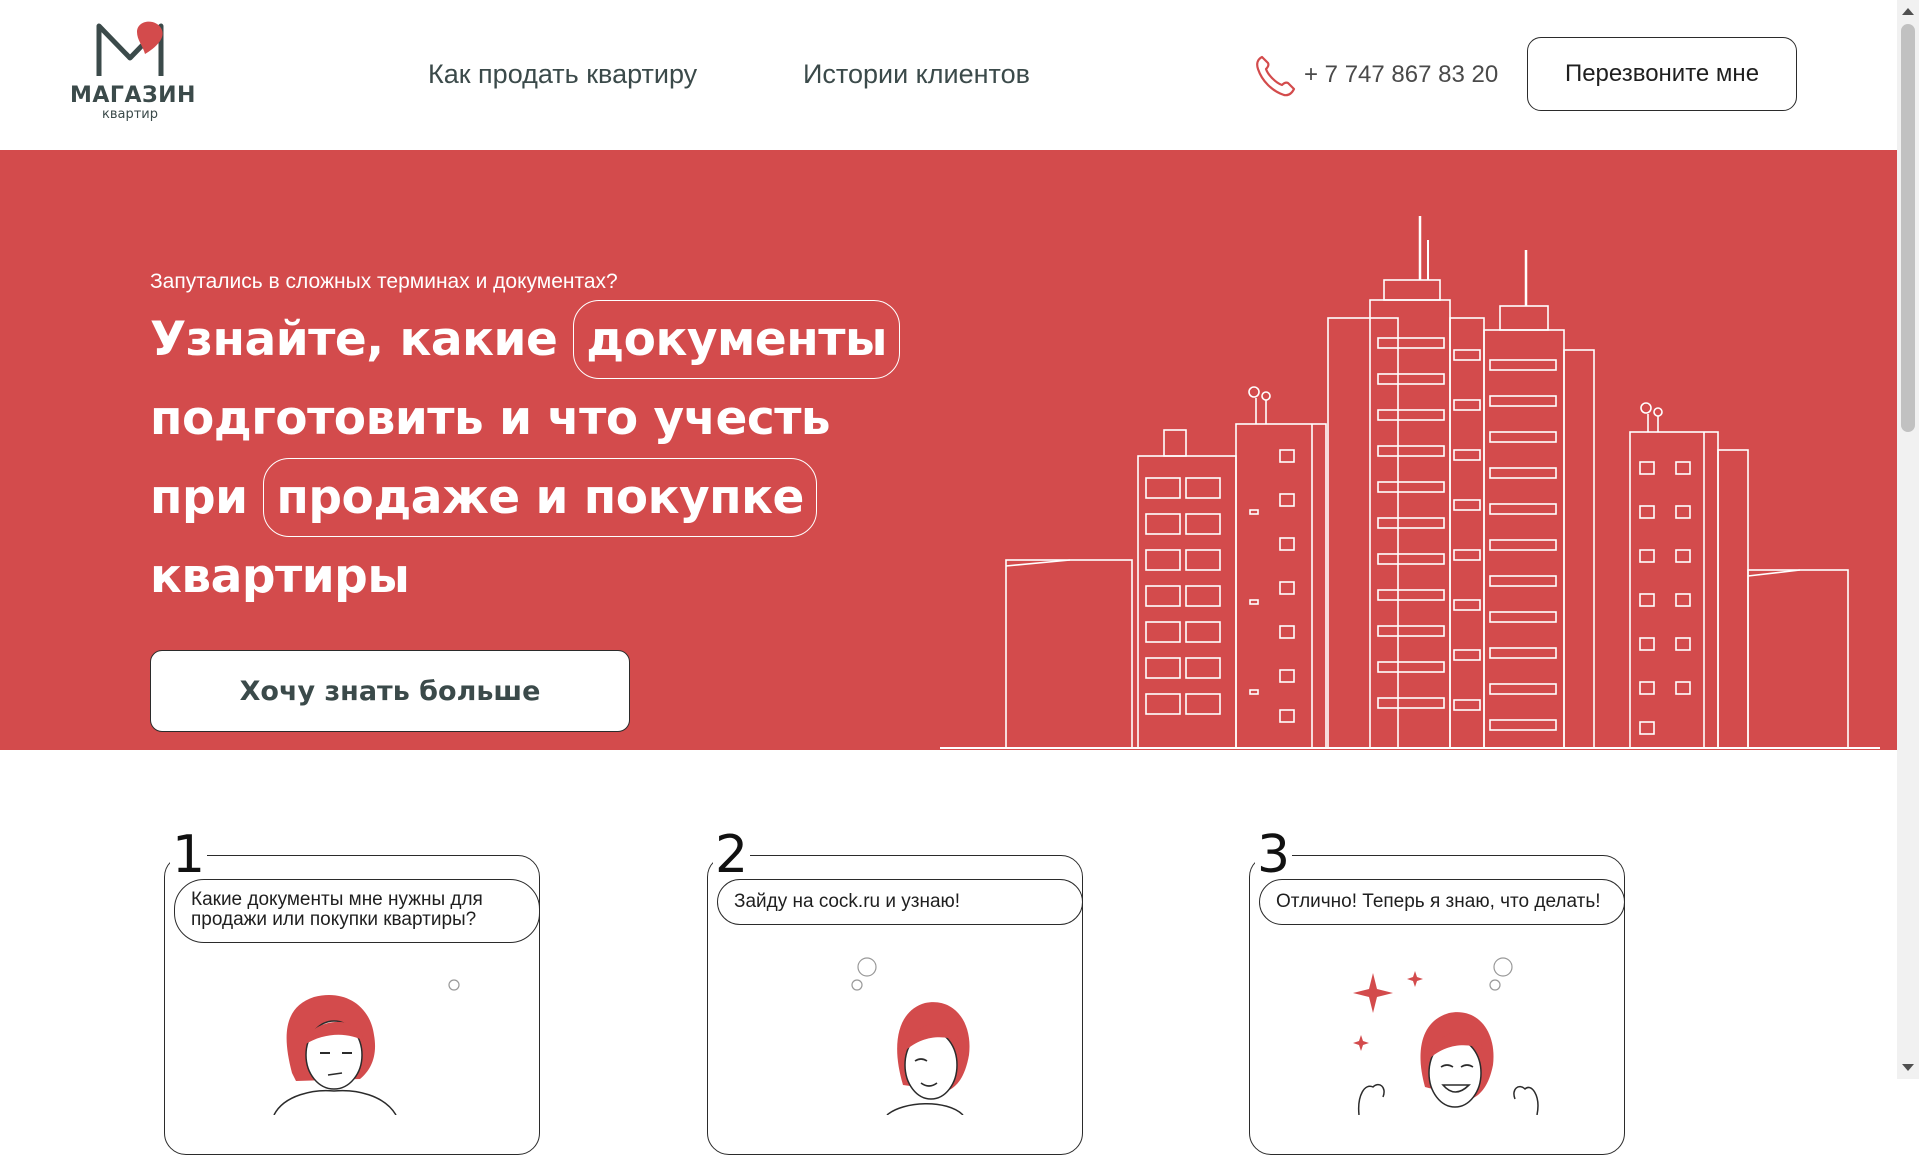  I want to click on step-card: 2 Зайду на cock.ru и узнаю!, so click(897, 991).